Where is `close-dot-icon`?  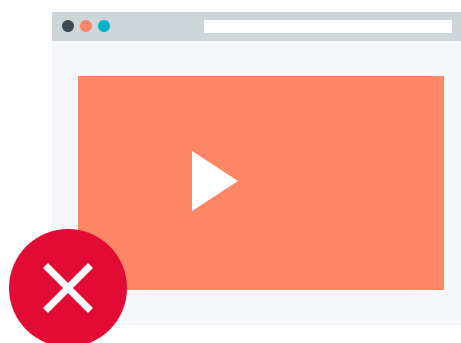
close-dot-icon is located at coordinates (68, 26).